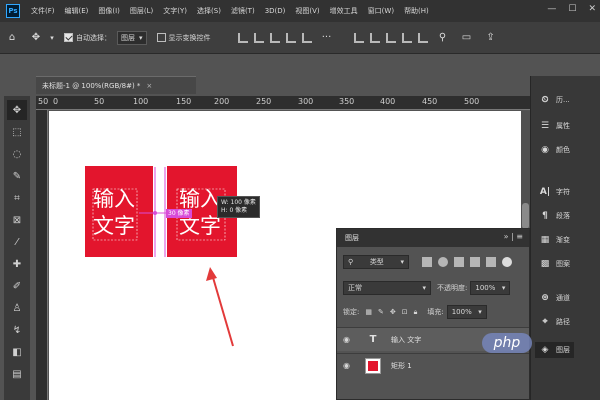  I want to click on layer-filter-dropdown: ⚲ 类型 ▾, so click(376, 262).